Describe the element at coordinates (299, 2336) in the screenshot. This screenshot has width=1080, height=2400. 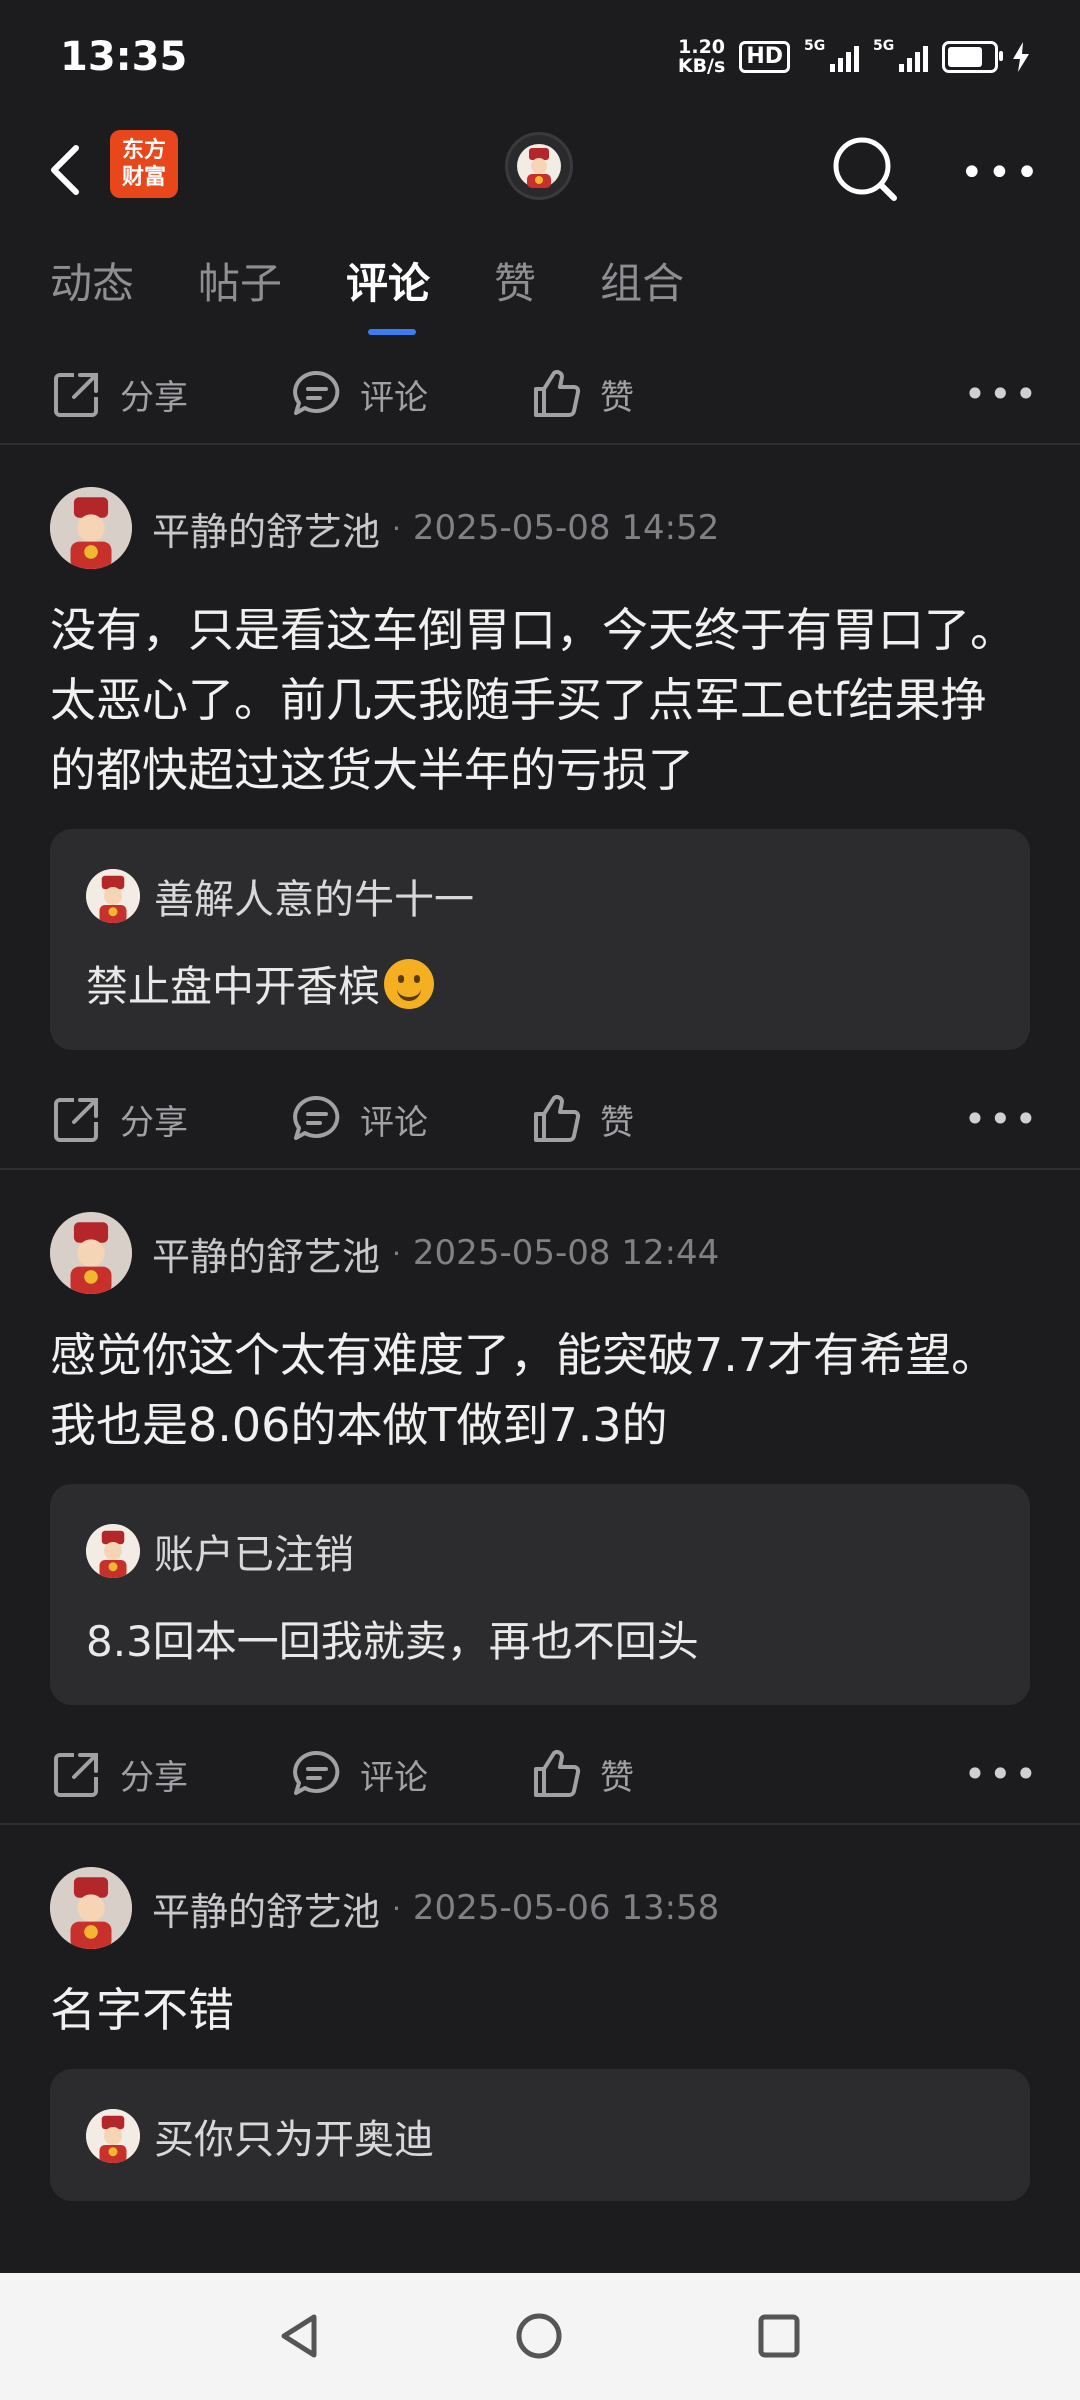
I see `nav-back-icon` at that location.